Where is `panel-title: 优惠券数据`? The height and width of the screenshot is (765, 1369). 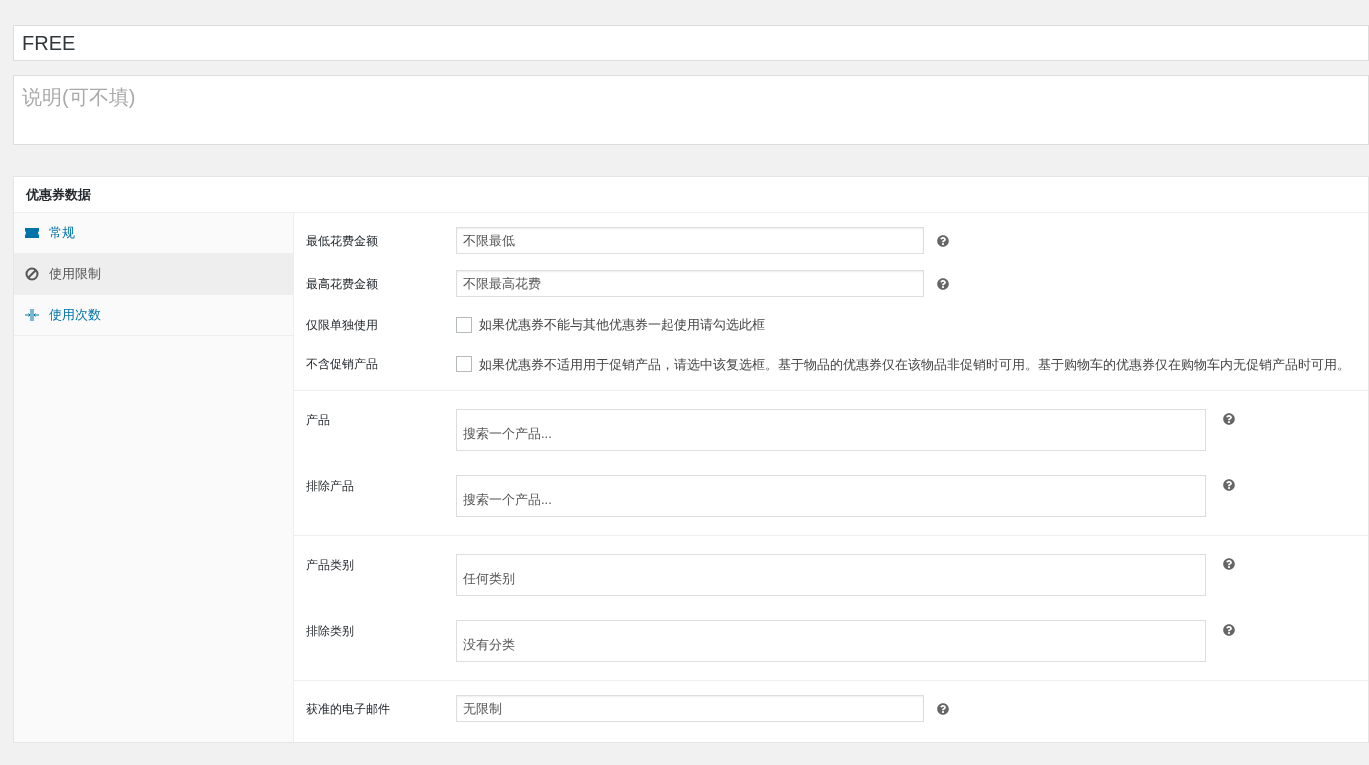 panel-title: 优惠券数据 is located at coordinates (58, 194).